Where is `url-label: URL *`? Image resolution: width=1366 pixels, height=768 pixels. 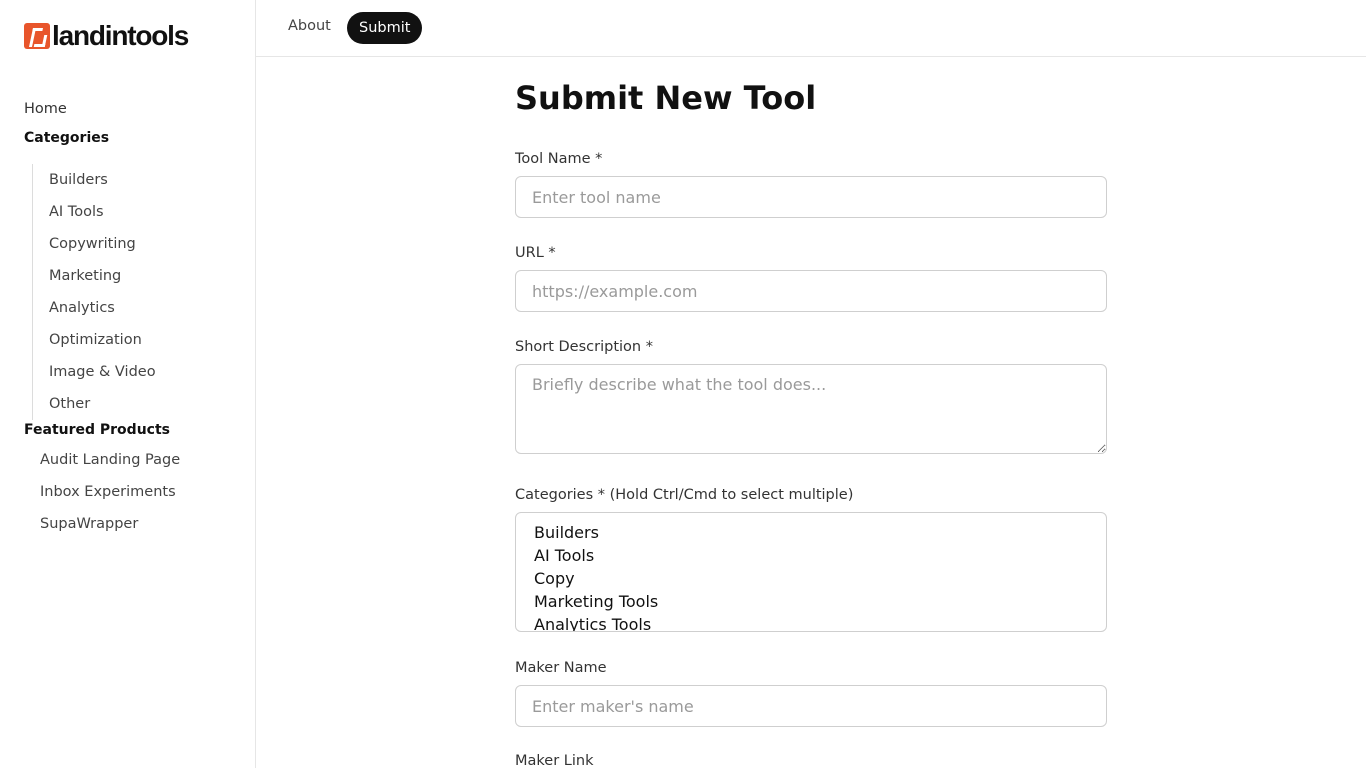 url-label: URL * is located at coordinates (535, 253).